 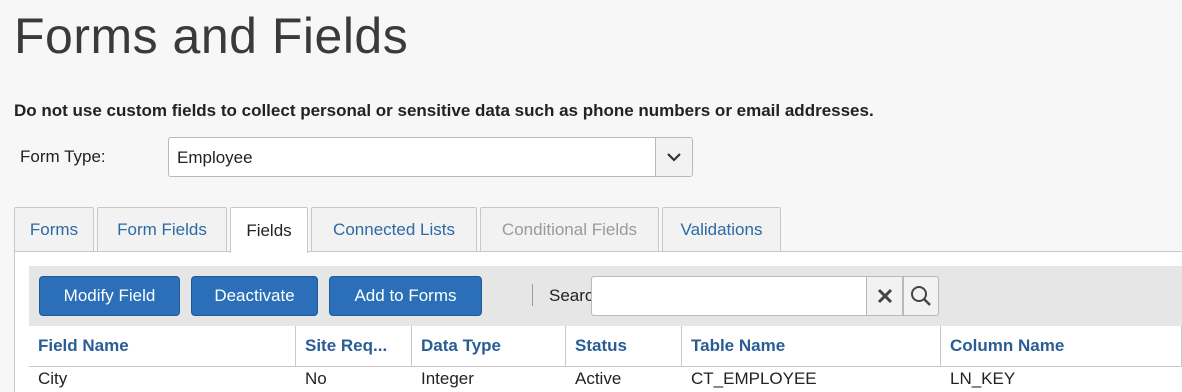 What do you see at coordinates (721, 229) in the screenshot?
I see `tab-validations: Validations` at bounding box center [721, 229].